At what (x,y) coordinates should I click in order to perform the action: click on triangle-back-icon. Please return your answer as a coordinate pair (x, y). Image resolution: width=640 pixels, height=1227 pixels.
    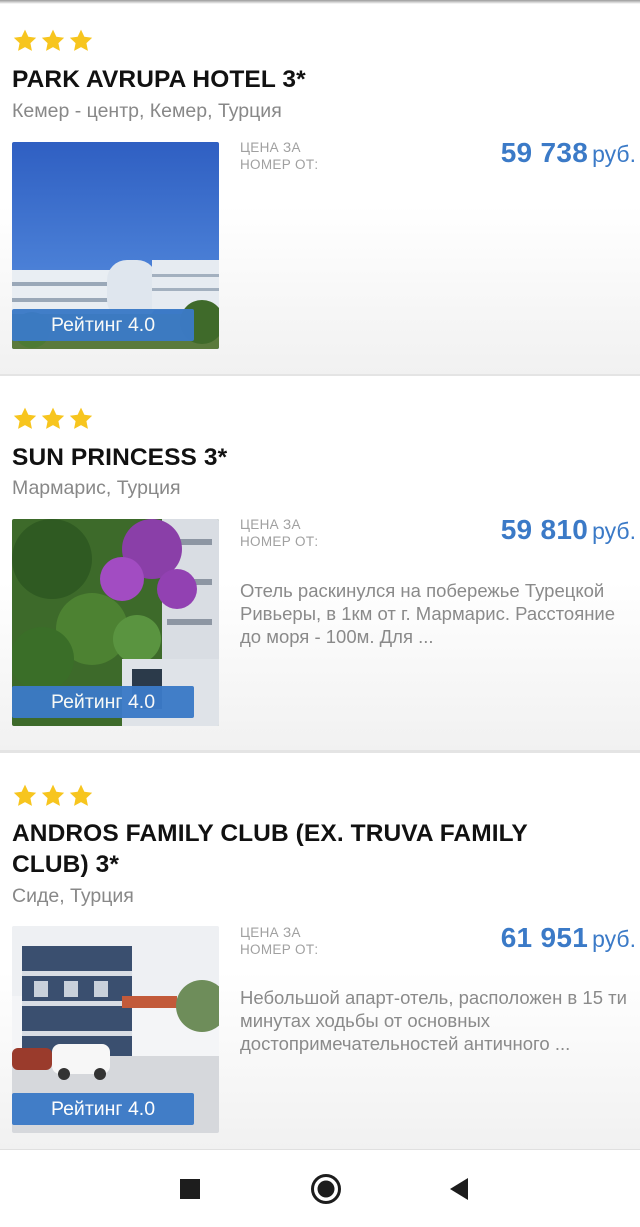
    Looking at the image, I should click on (459, 1189).